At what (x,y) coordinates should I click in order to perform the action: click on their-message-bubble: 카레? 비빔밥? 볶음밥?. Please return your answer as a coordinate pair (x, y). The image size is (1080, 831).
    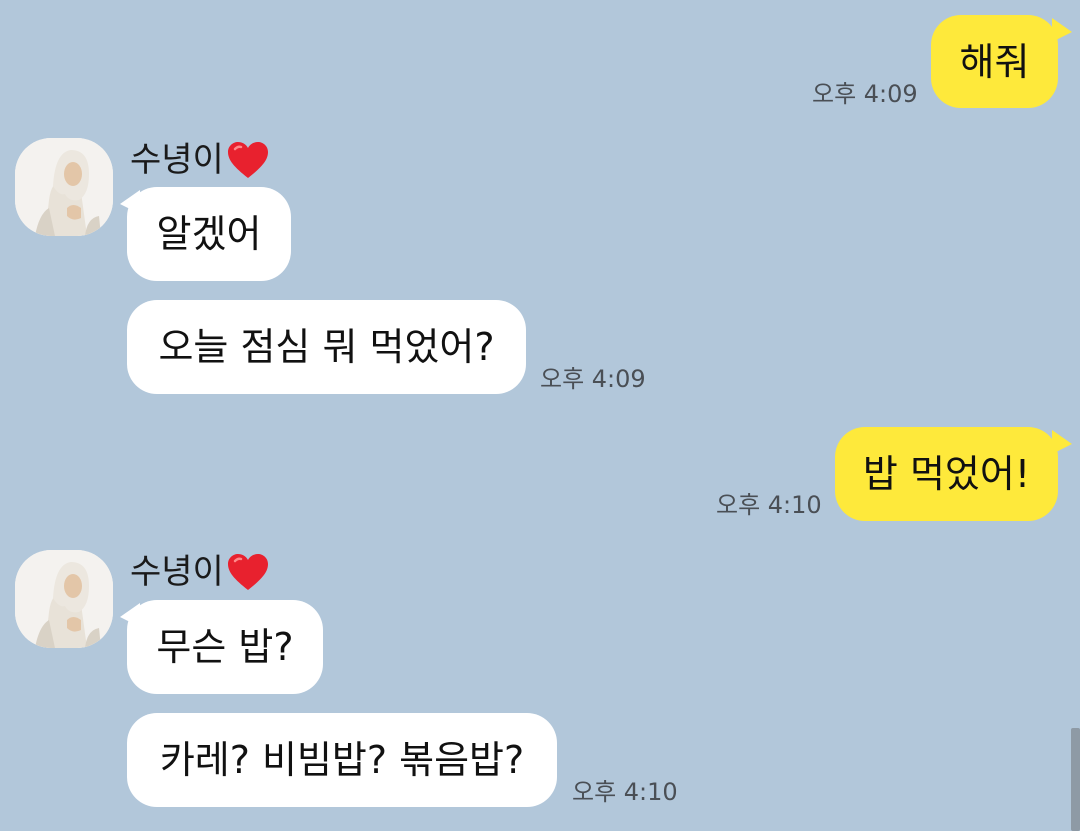
    Looking at the image, I should click on (342, 760).